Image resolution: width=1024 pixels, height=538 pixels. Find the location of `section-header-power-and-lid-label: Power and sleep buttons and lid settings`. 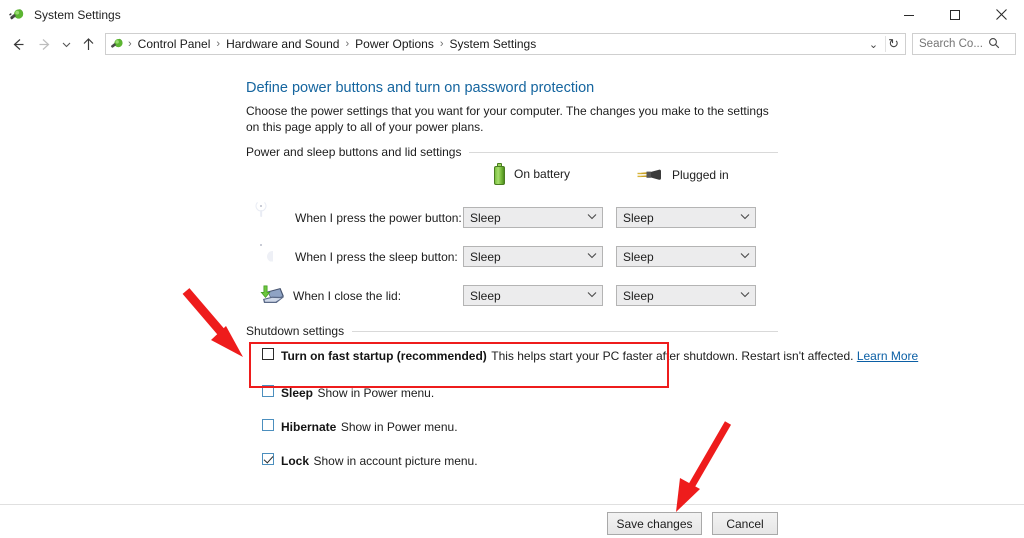

section-header-power-and-lid-label: Power and sleep buttons and lid settings is located at coordinates (354, 152).